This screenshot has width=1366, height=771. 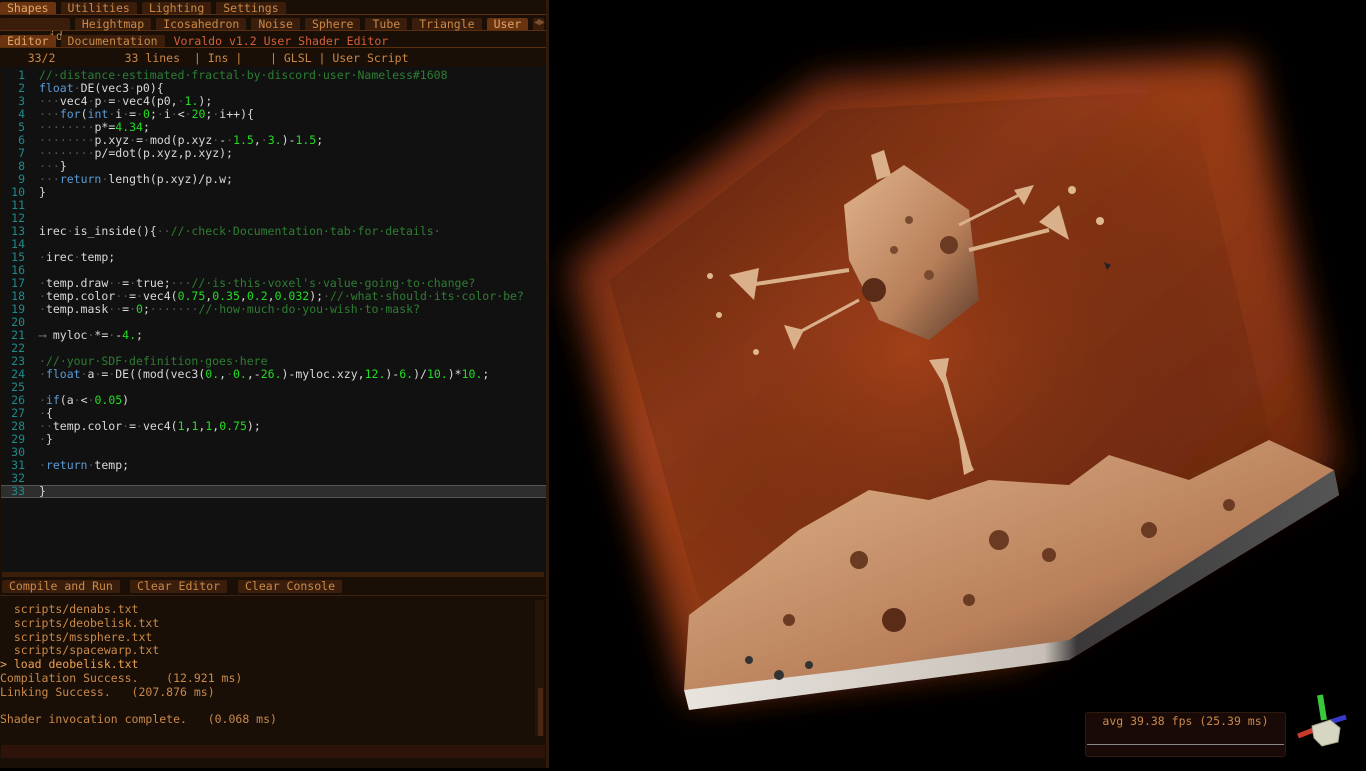 I want to click on z-axis, so click(x=1338, y=719).